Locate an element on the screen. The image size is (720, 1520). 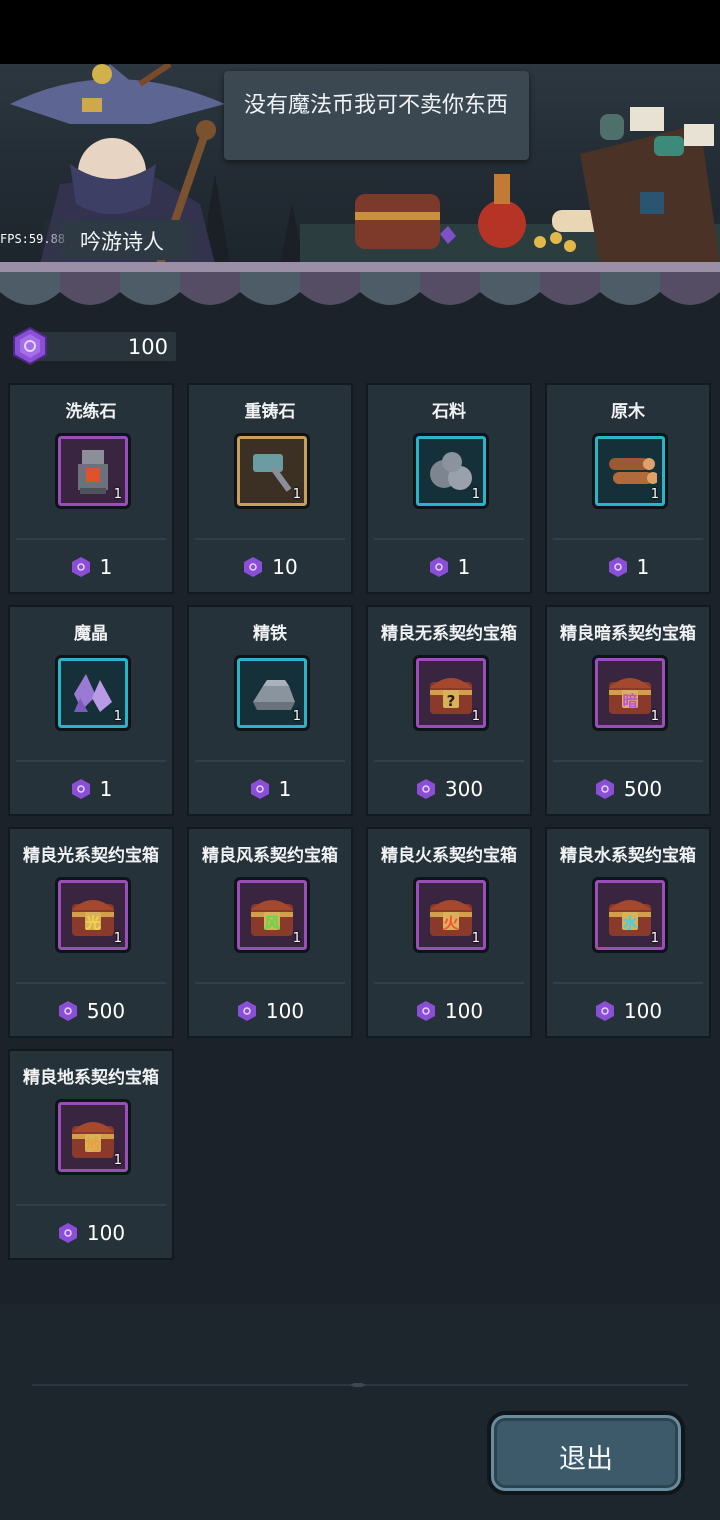
shop-item-card: 精良光系契约宝箱 光 1 500 is located at coordinates (91, 932).